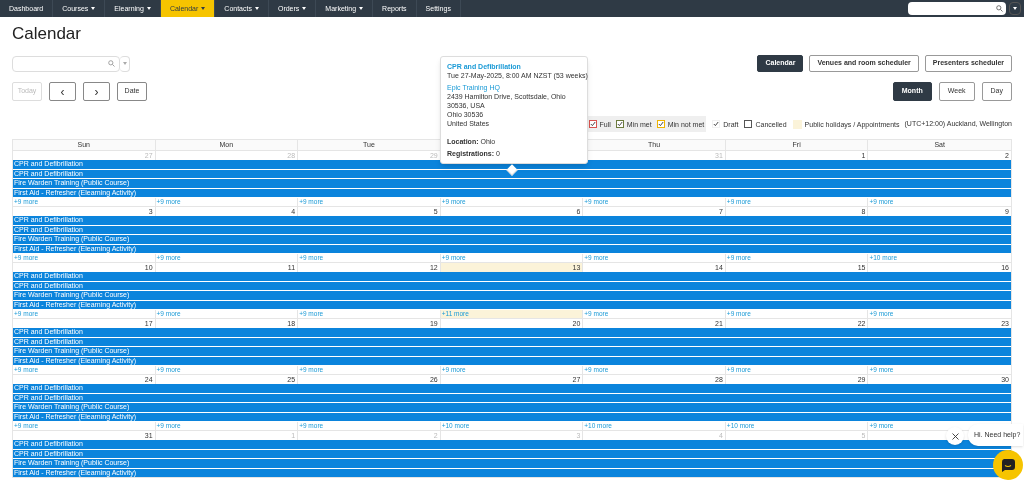  I want to click on nav-button: ›, so click(96, 91).